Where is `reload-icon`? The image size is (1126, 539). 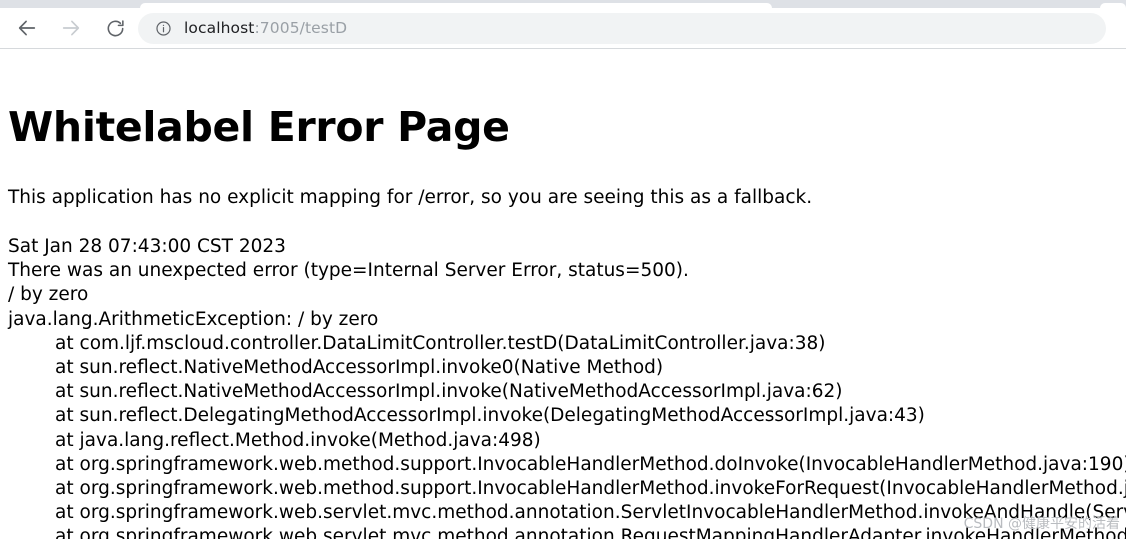
reload-icon is located at coordinates (115, 28).